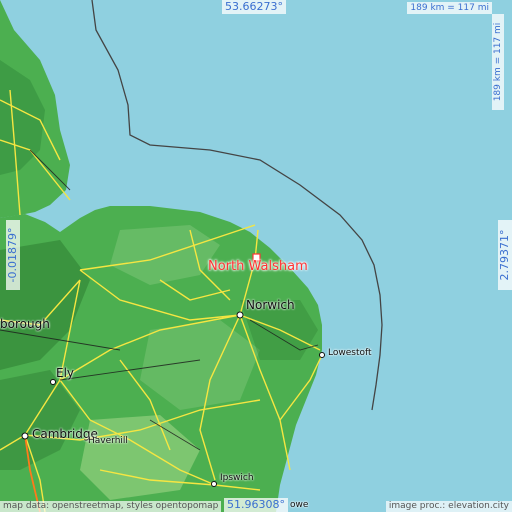 Image resolution: width=512 pixels, height=512 pixels. What do you see at coordinates (237, 478) in the screenshot?
I see `city-label-ipswich: Ipswich` at bounding box center [237, 478].